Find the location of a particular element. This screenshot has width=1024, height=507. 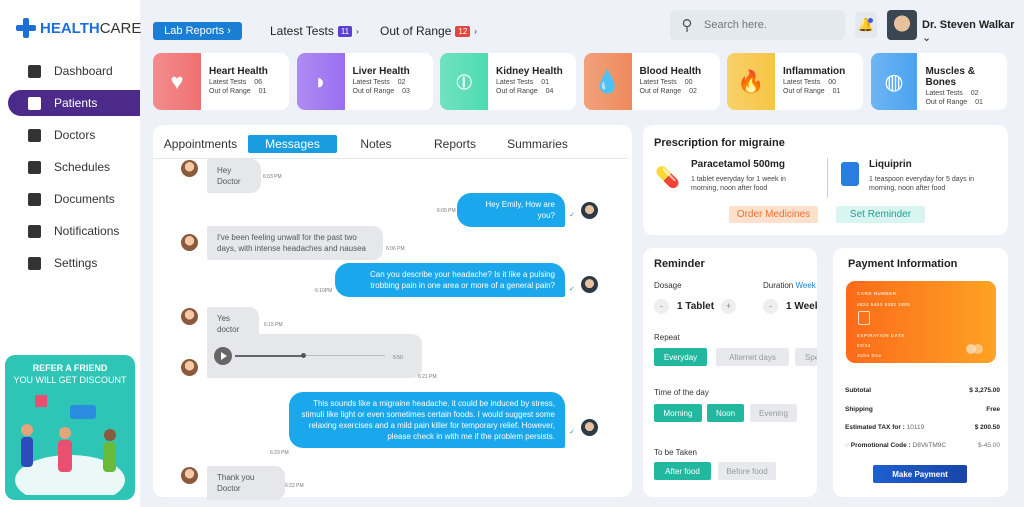

notifications-icon is located at coordinates (34, 231).